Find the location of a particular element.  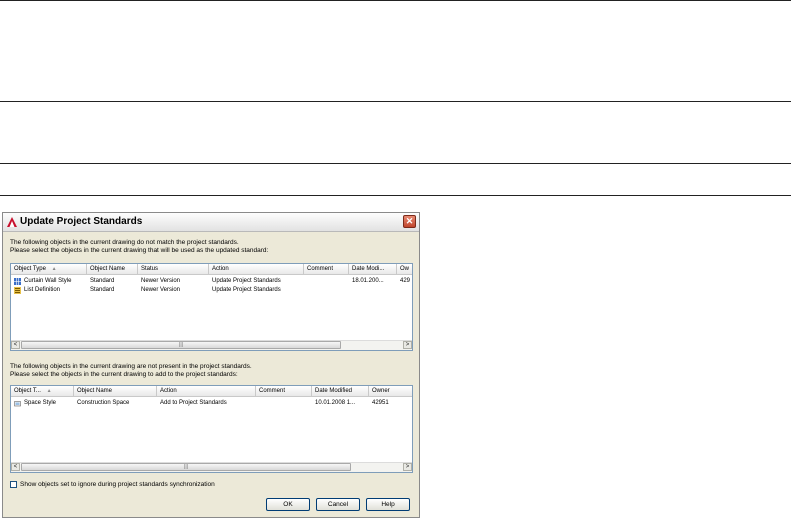

cell-object-type: Curtain Wall Style is located at coordinates (48, 281).